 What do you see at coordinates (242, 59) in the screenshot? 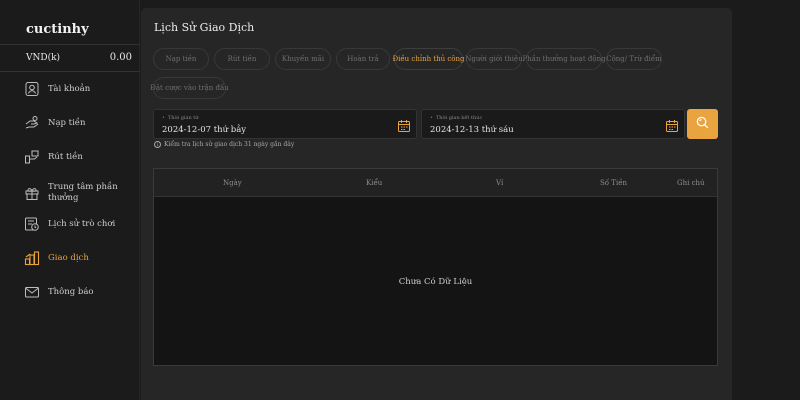
I see `tab-withdraw: Rút tiền` at bounding box center [242, 59].